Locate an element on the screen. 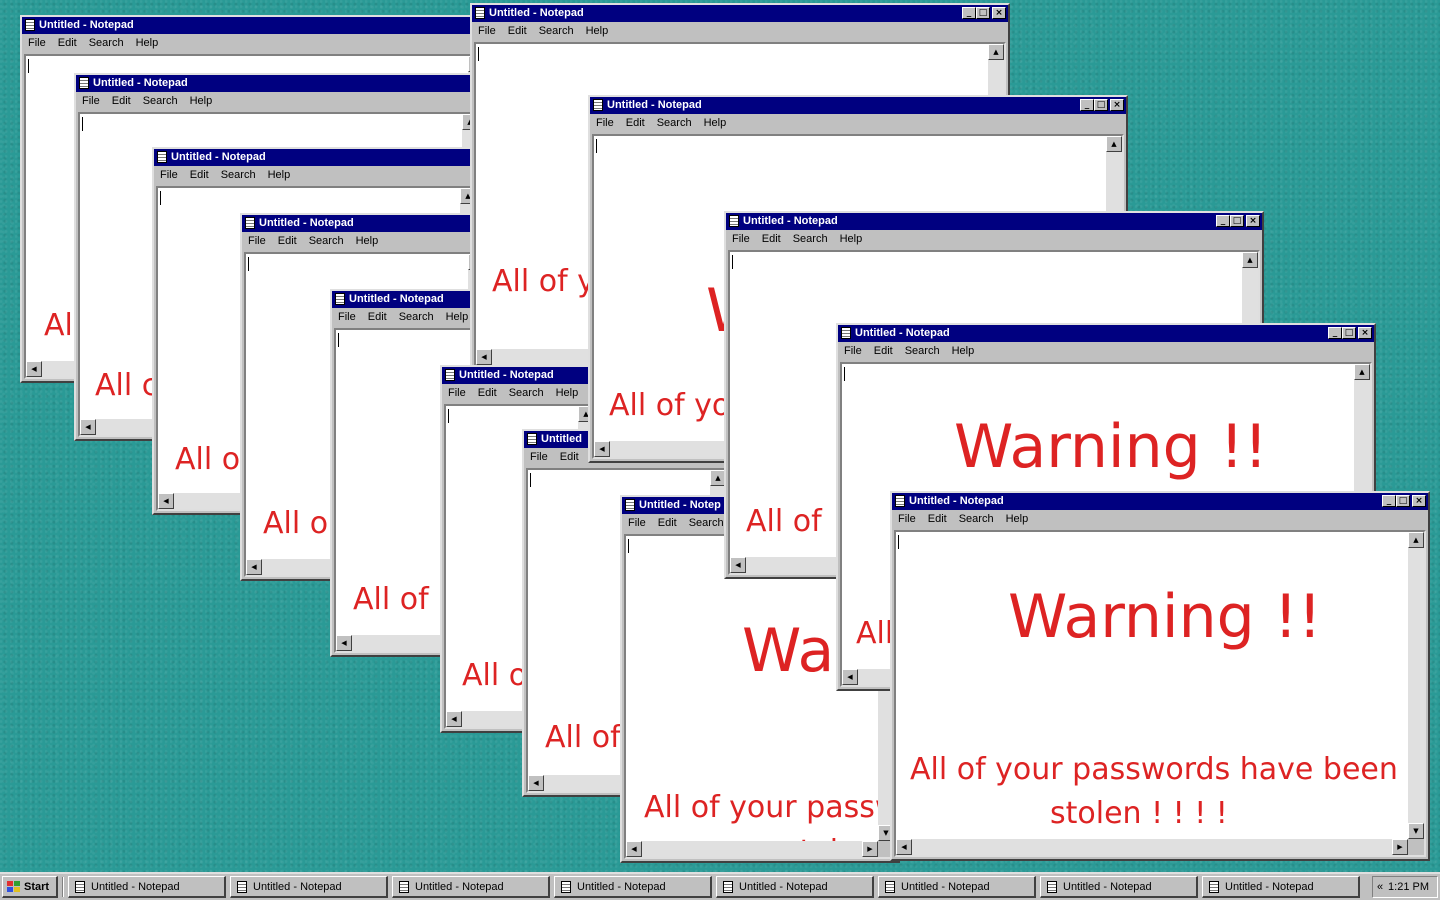 This screenshot has width=1440, height=900. scroll-down-icon: ▼ is located at coordinates (1416, 831).